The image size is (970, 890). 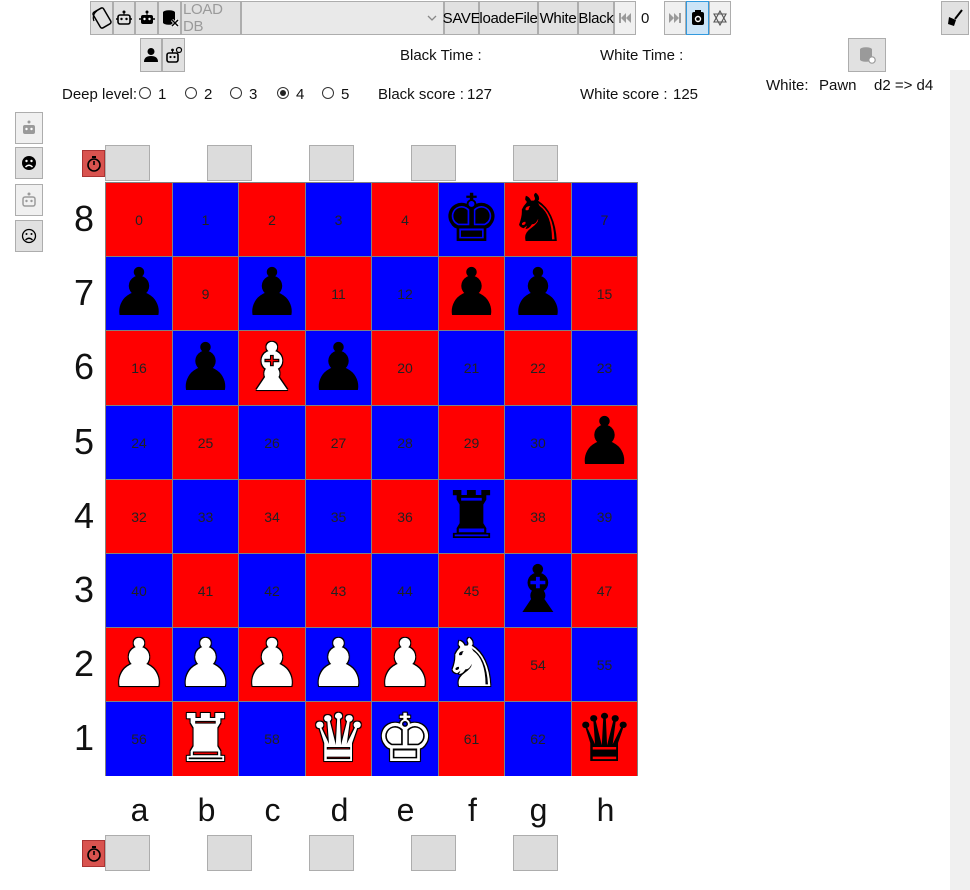 What do you see at coordinates (211, 18) in the screenshot?
I see `load-db-button: LOAD DB` at bounding box center [211, 18].